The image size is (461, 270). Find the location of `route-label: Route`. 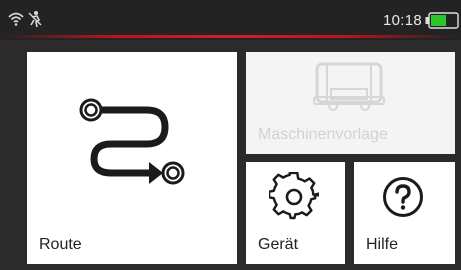

route-label: Route is located at coordinates (60, 244).